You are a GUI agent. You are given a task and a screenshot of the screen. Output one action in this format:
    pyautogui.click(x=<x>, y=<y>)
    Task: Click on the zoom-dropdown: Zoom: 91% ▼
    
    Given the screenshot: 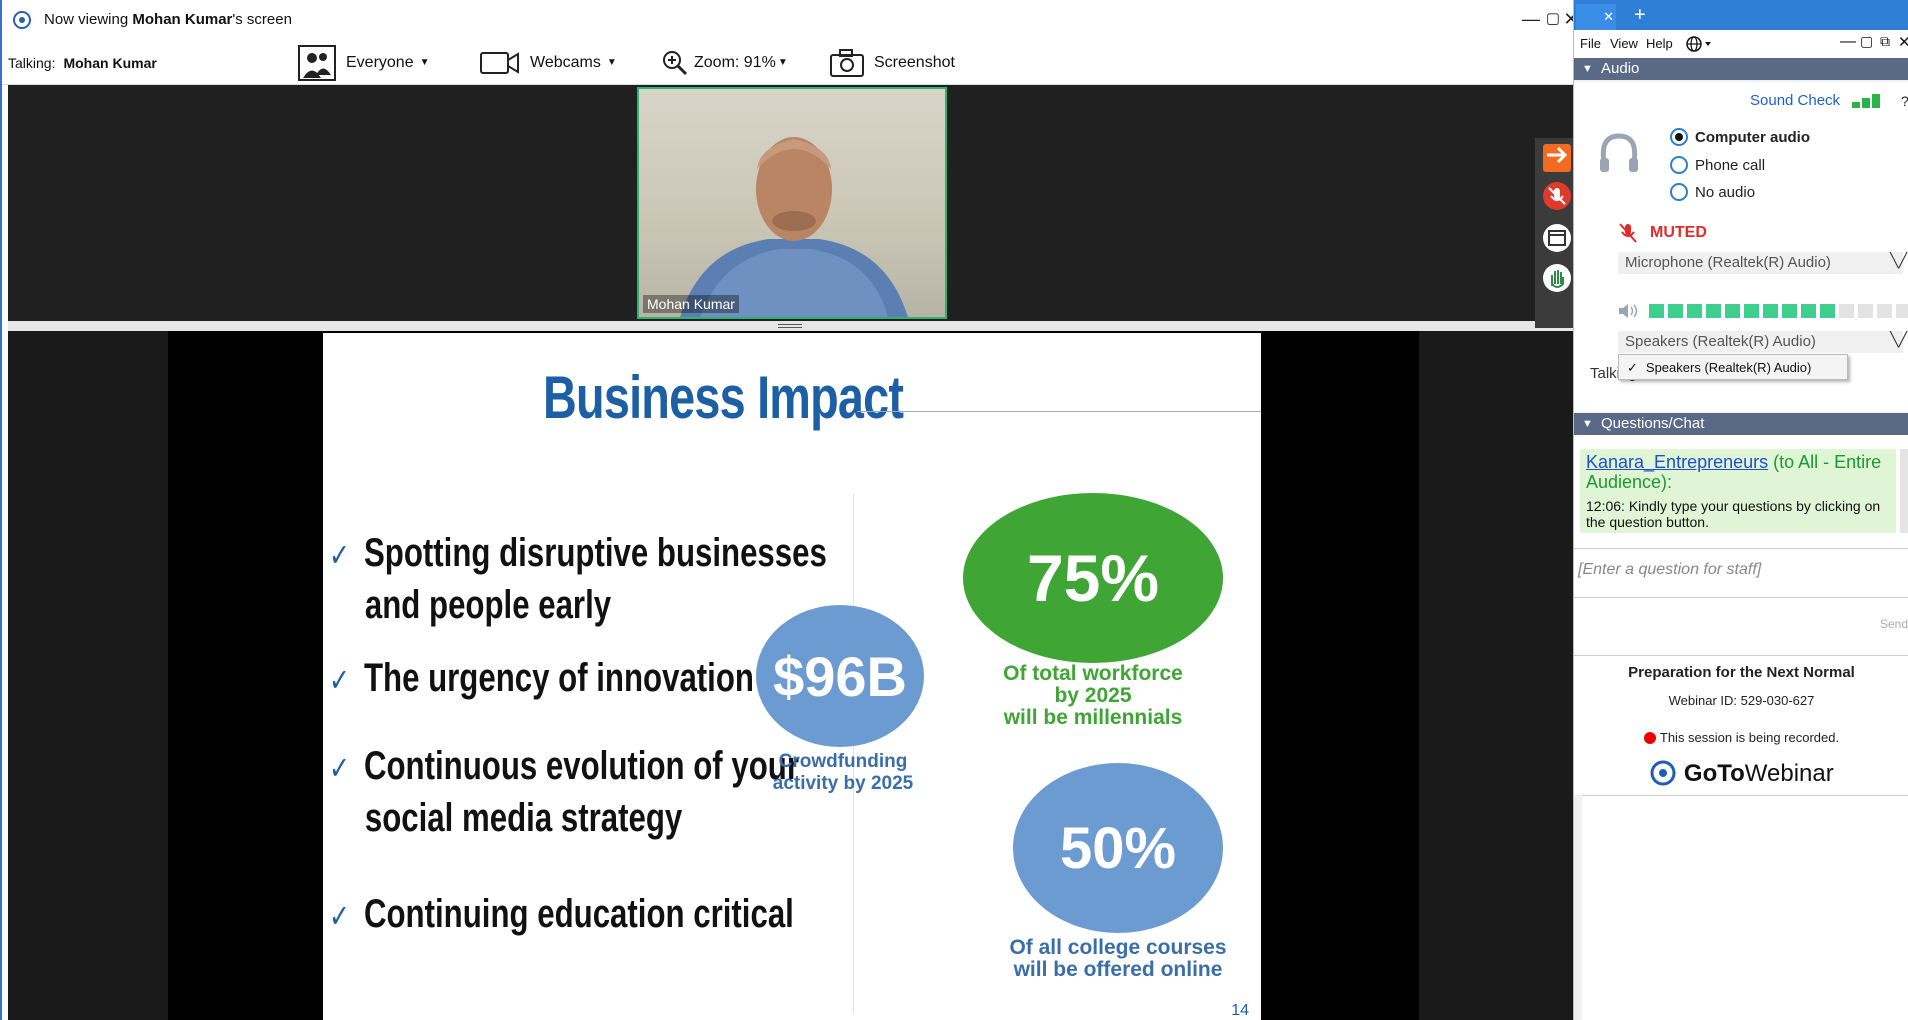 What is the action you would take?
    pyautogui.click(x=725, y=62)
    